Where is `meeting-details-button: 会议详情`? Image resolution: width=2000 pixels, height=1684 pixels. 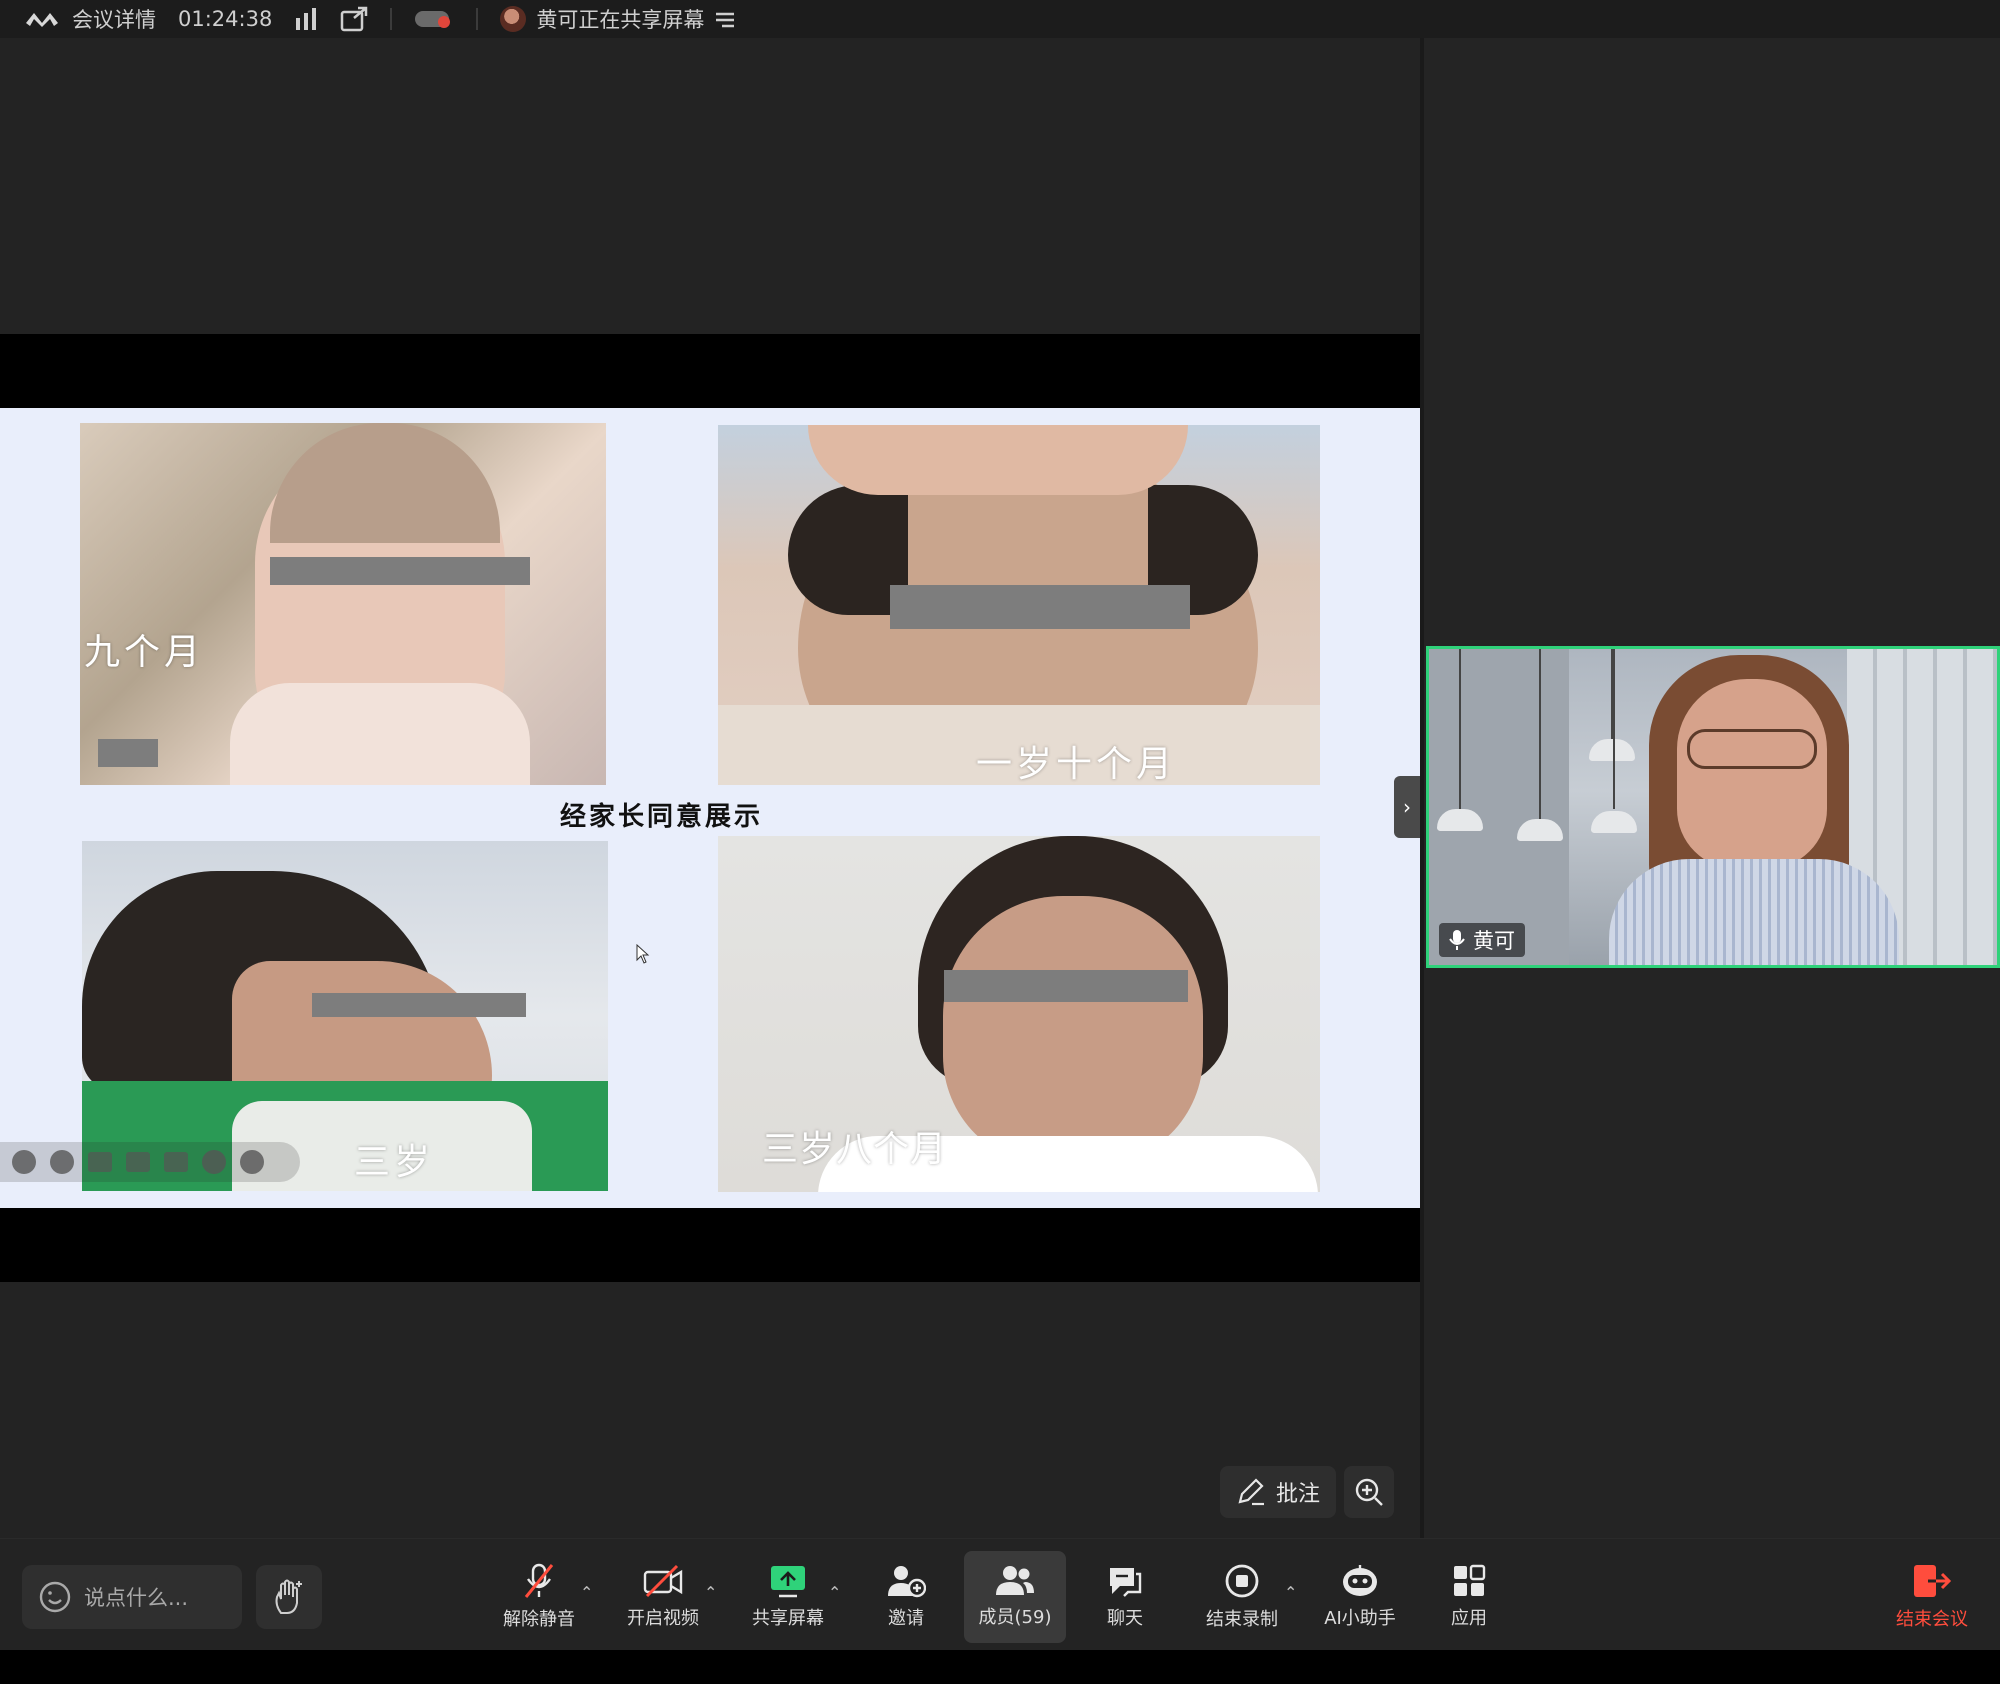 meeting-details-button: 会议详情 is located at coordinates (90, 19).